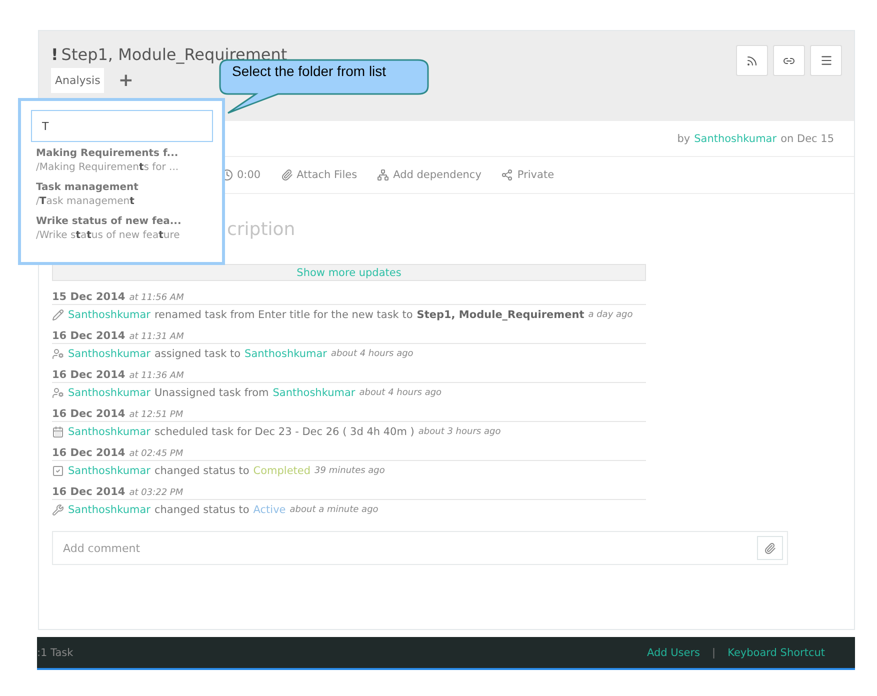  What do you see at coordinates (789, 60) in the screenshot?
I see `link-button` at bounding box center [789, 60].